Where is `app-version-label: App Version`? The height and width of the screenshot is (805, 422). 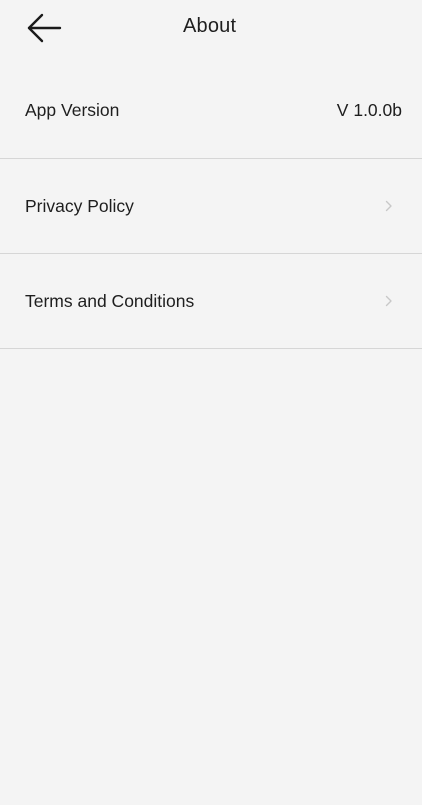 app-version-label: App Version is located at coordinates (72, 109).